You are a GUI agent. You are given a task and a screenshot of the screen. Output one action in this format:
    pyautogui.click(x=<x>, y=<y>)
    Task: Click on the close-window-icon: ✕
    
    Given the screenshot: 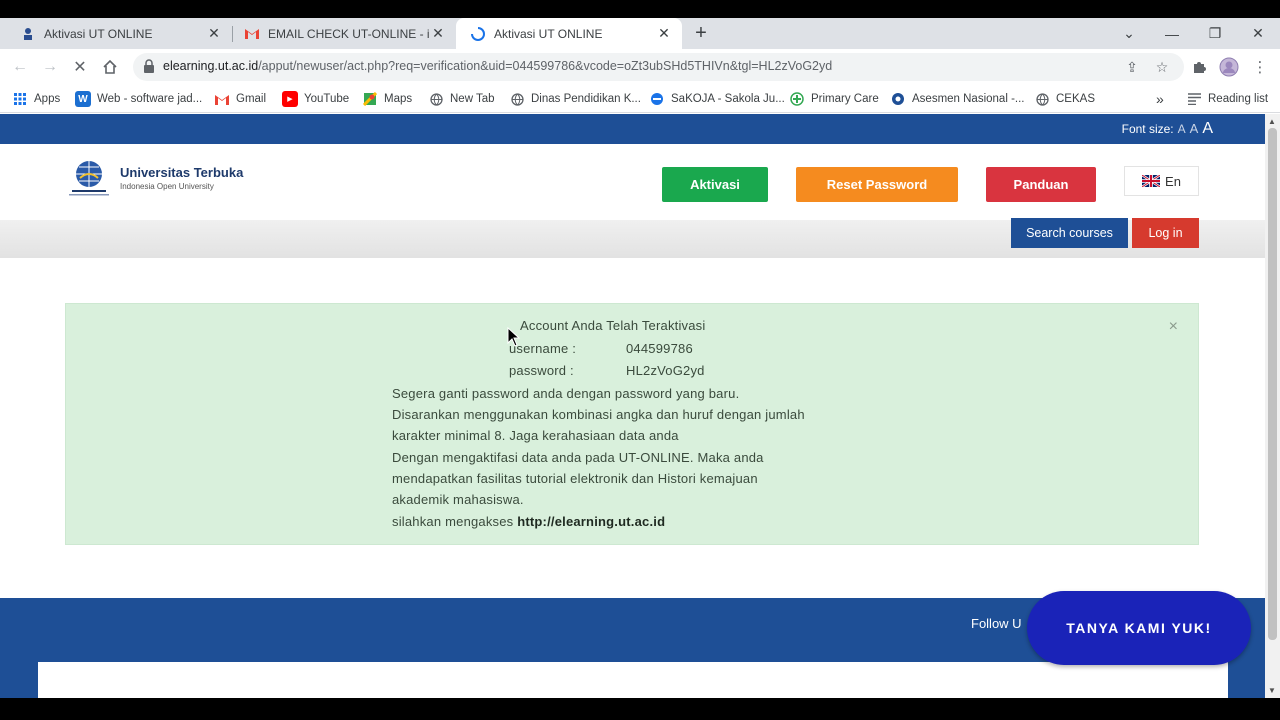 What is the action you would take?
    pyautogui.click(x=1258, y=33)
    